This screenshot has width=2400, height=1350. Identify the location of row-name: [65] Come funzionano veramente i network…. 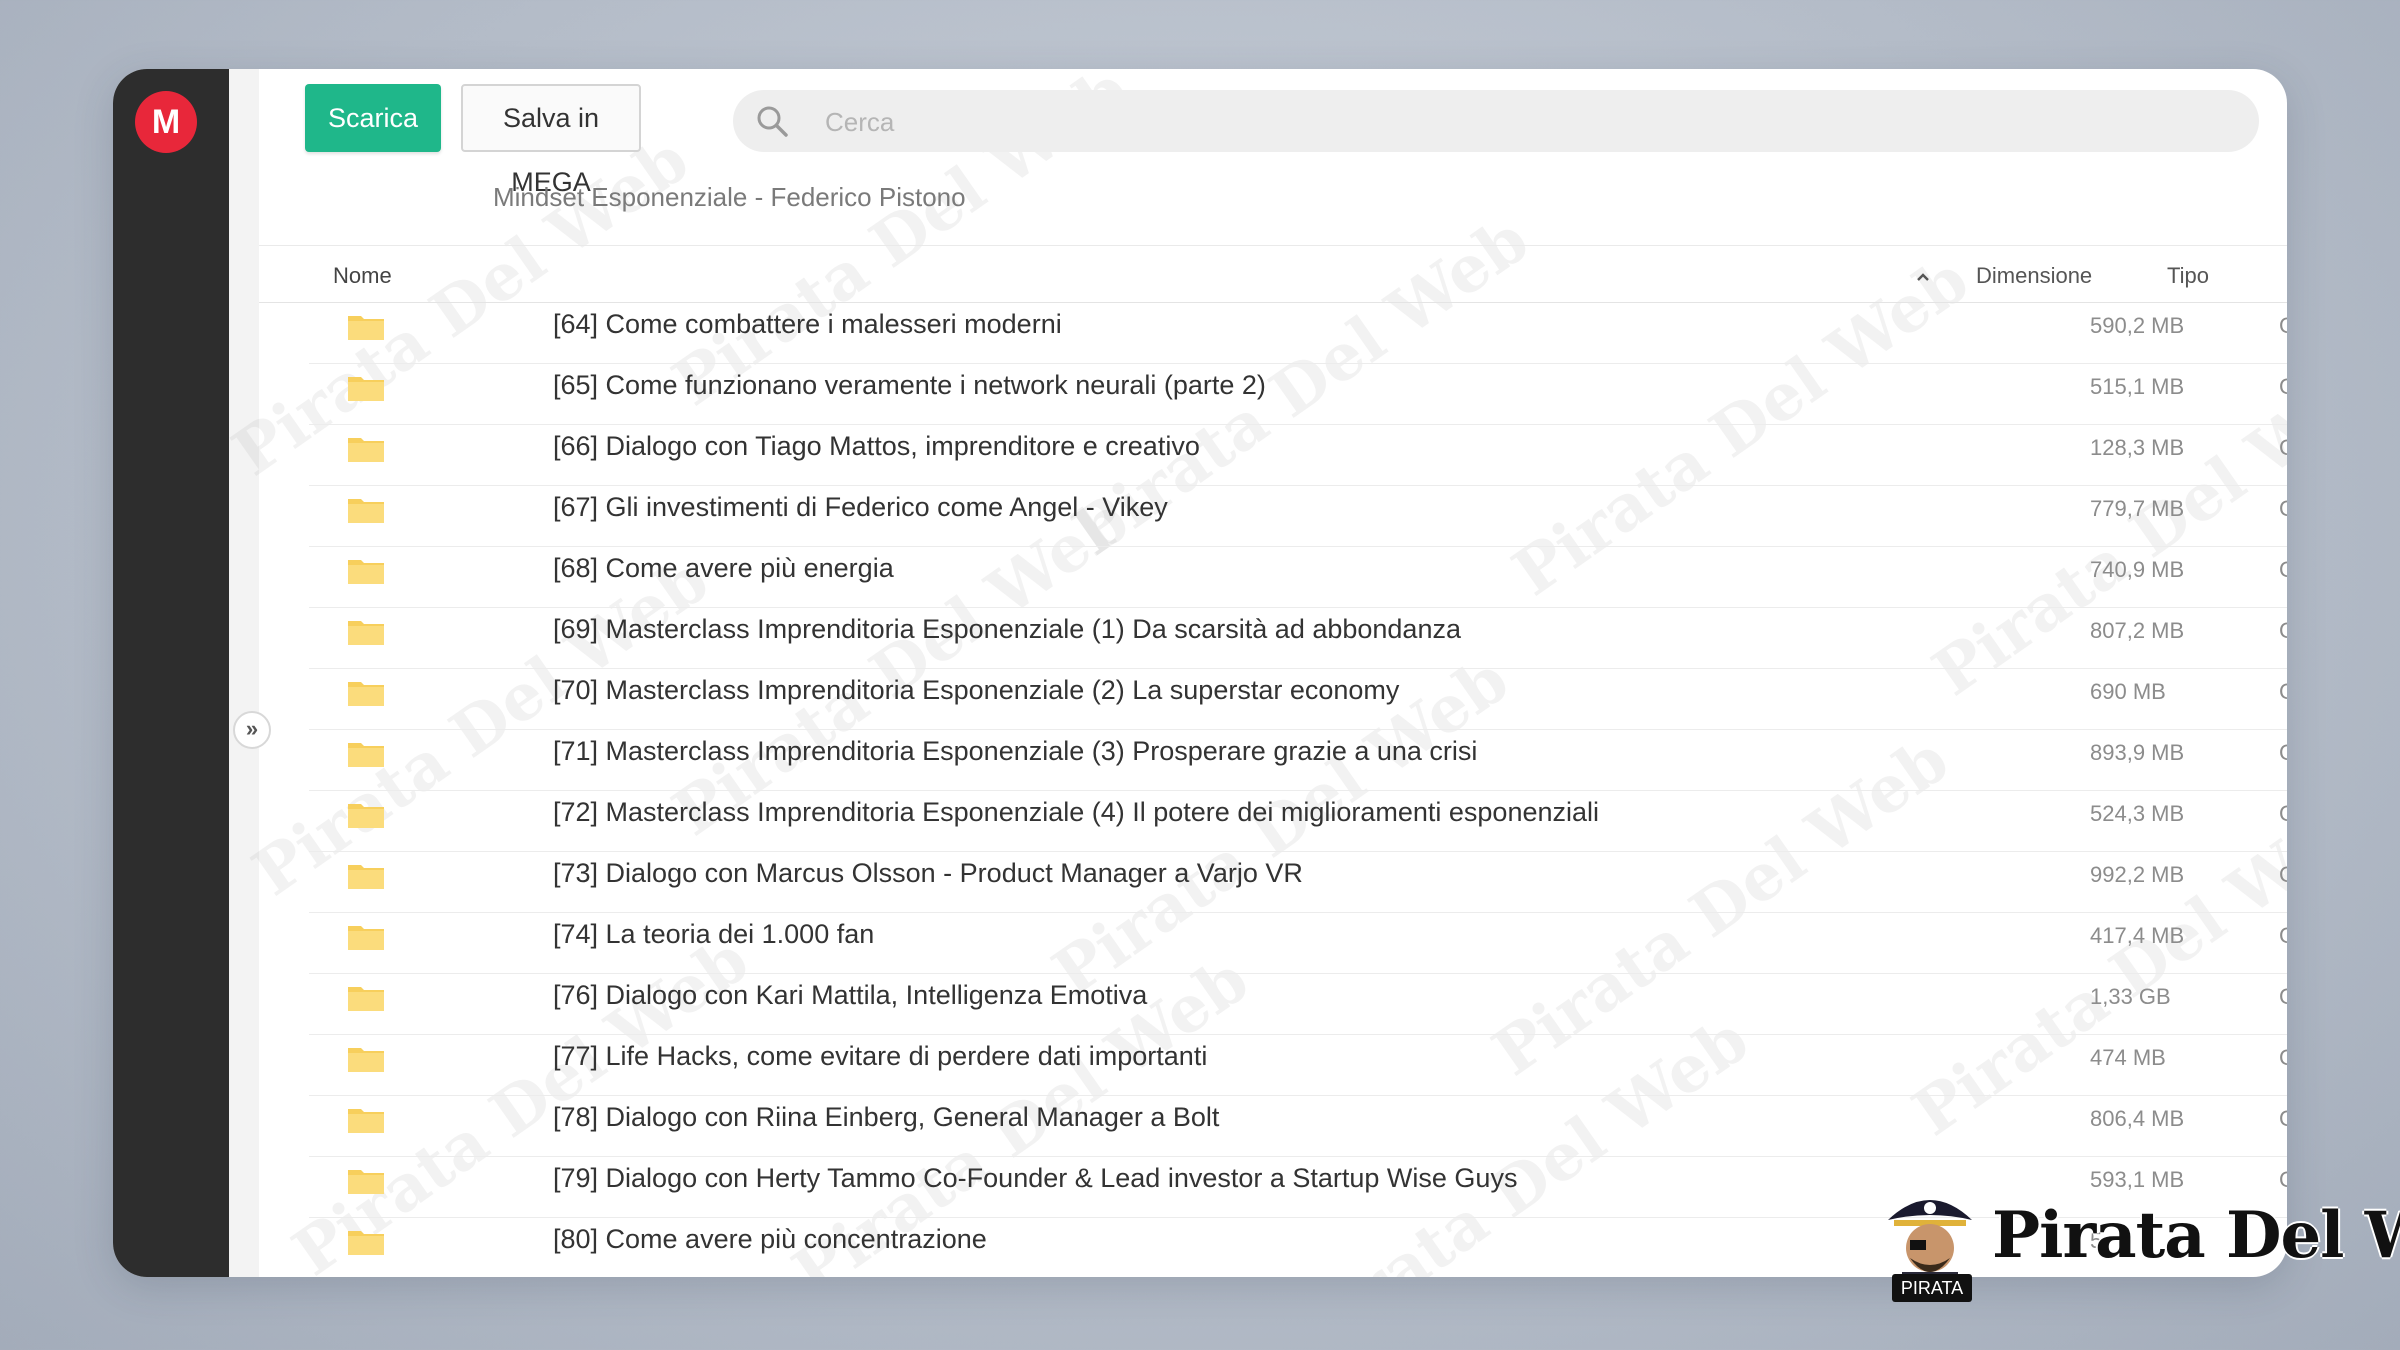
(909, 385).